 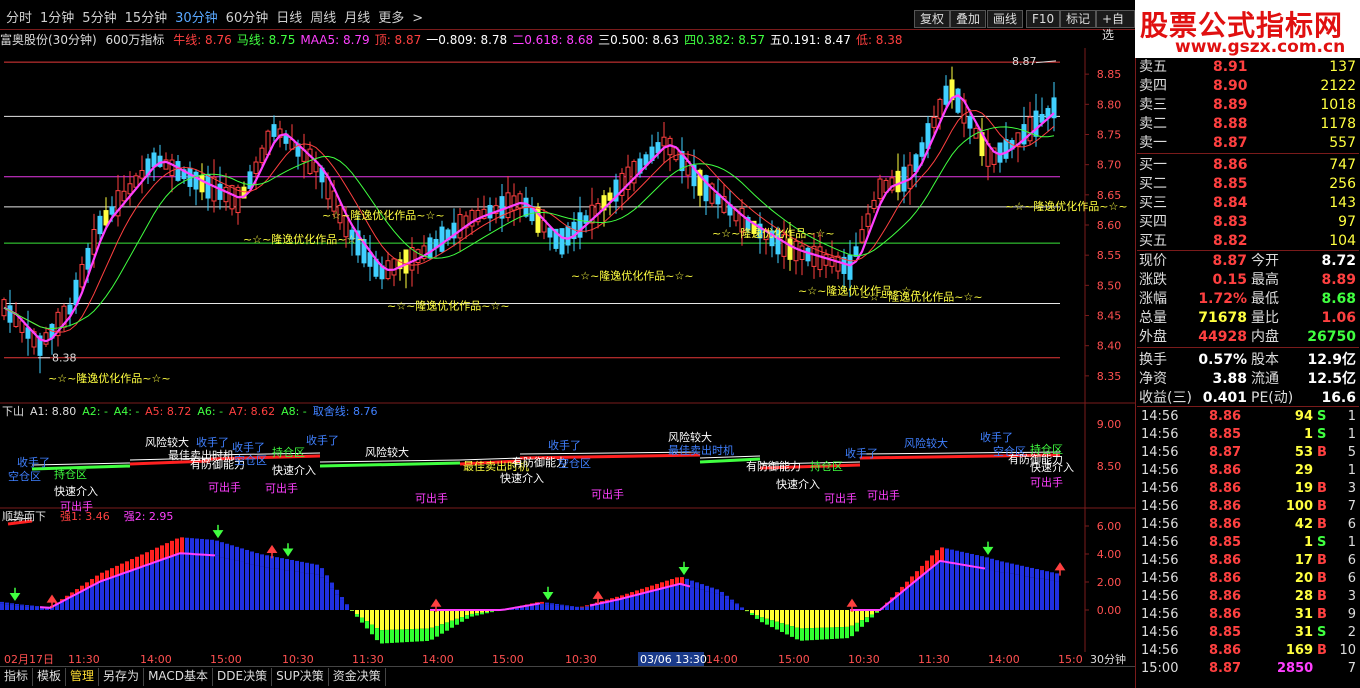 I want to click on stat-value: 0.57%, so click(x=1222, y=360).